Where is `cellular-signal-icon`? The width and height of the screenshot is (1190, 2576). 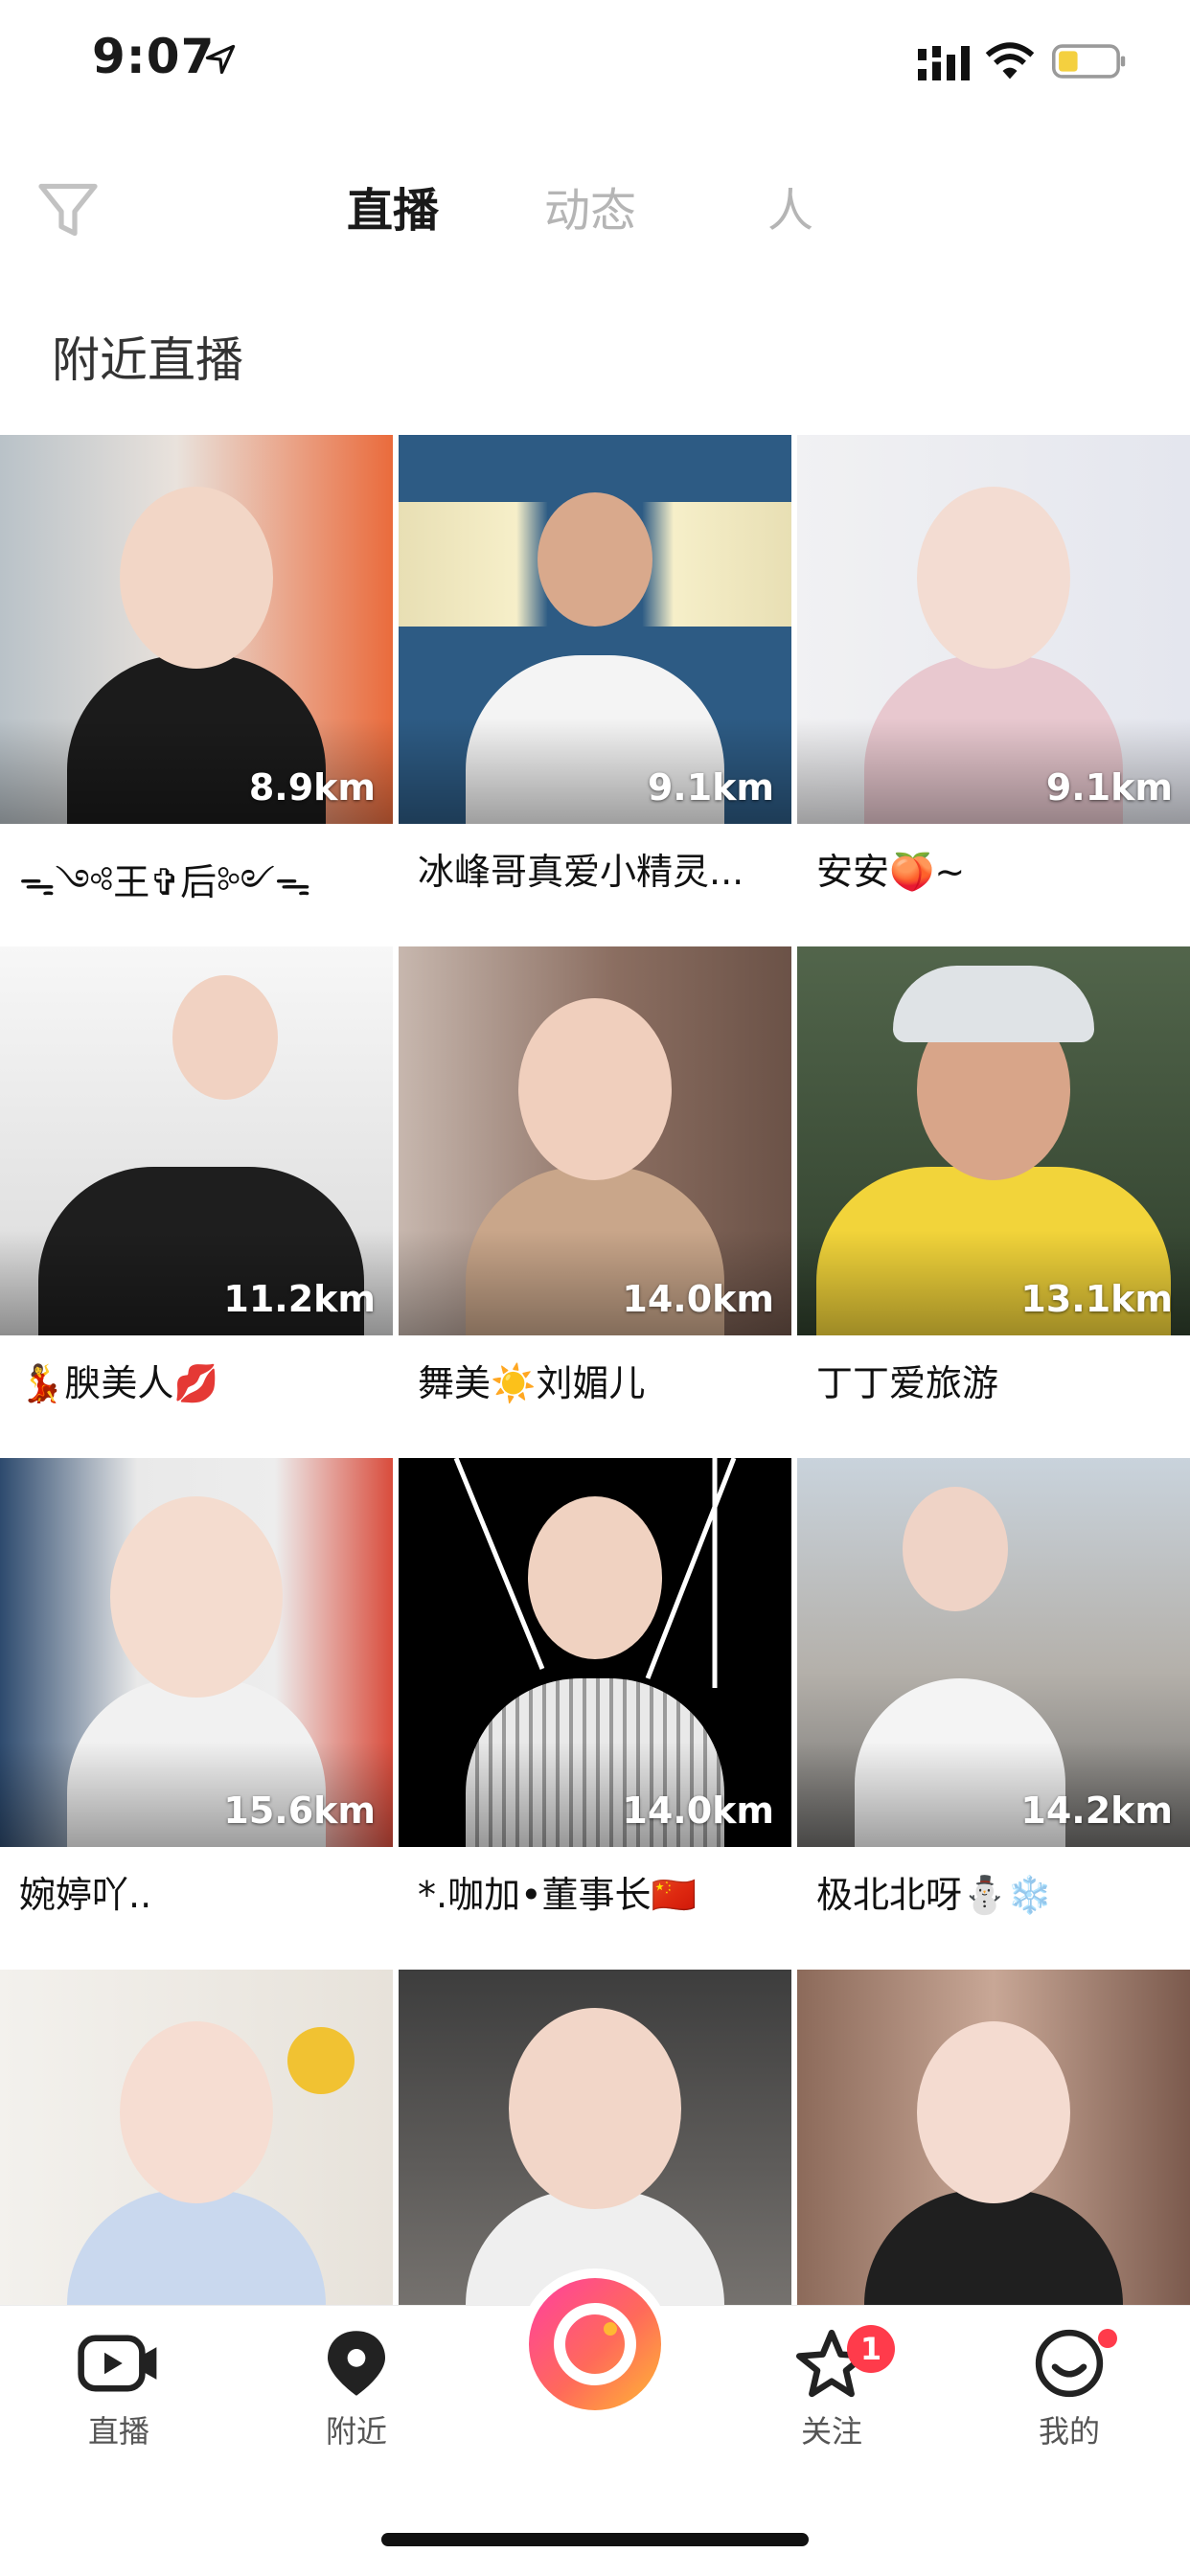
cellular-signal-icon is located at coordinates (944, 63).